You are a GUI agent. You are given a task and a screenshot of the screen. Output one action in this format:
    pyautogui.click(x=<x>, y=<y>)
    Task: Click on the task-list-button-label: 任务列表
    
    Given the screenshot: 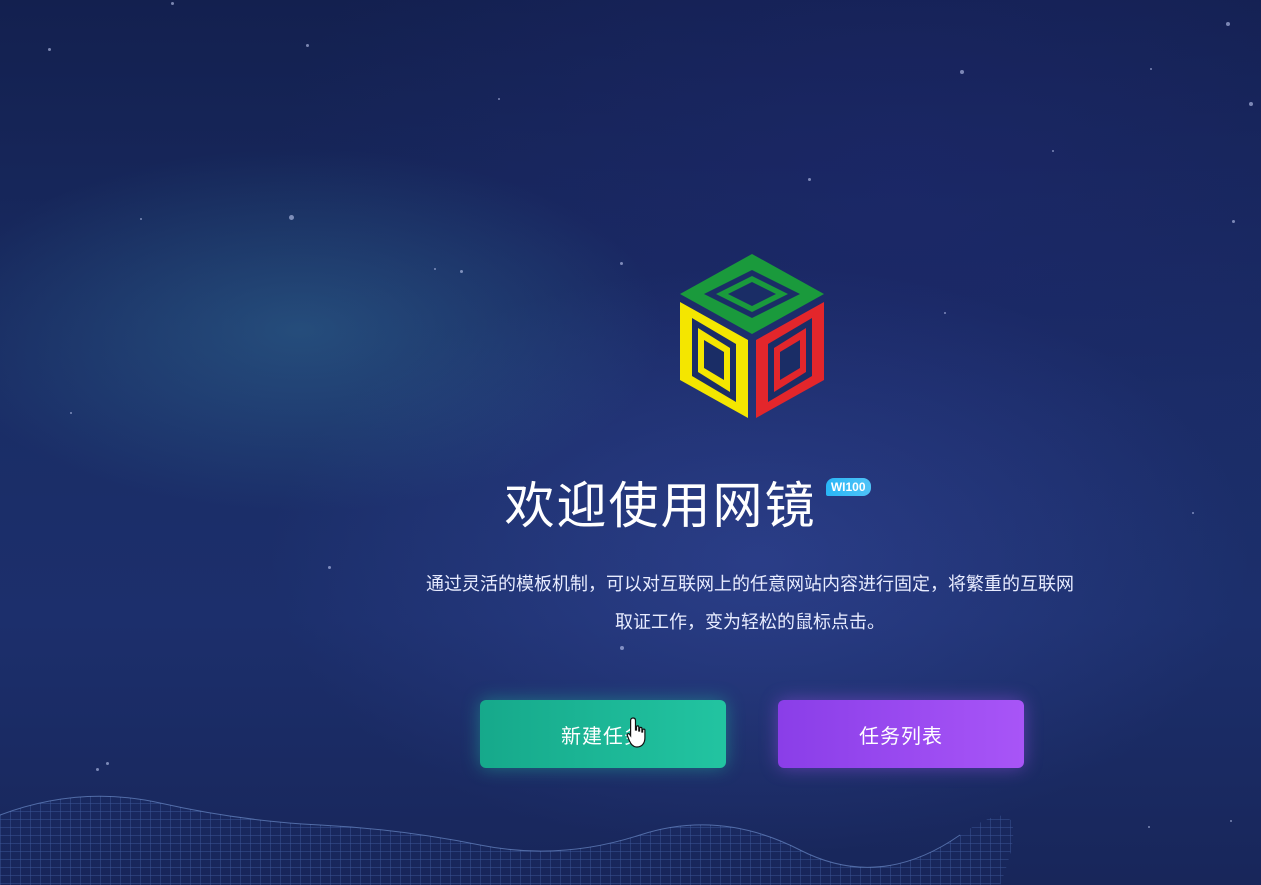 What is the action you would take?
    pyautogui.click(x=901, y=735)
    